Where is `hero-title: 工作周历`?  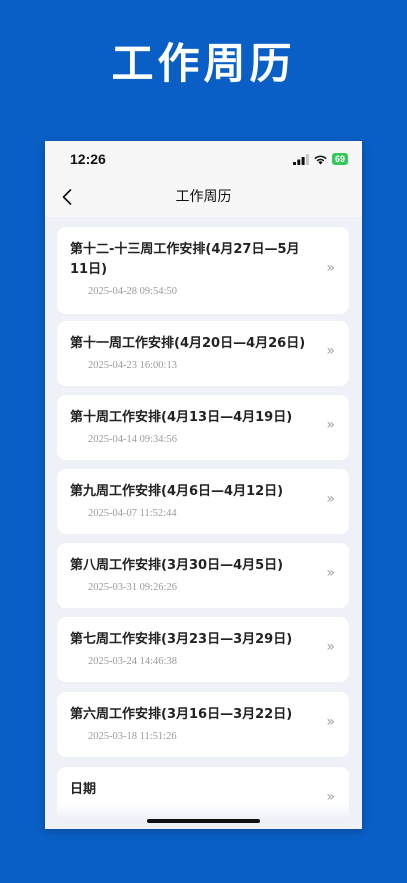
hero-title: 工作周历 is located at coordinates (203, 63).